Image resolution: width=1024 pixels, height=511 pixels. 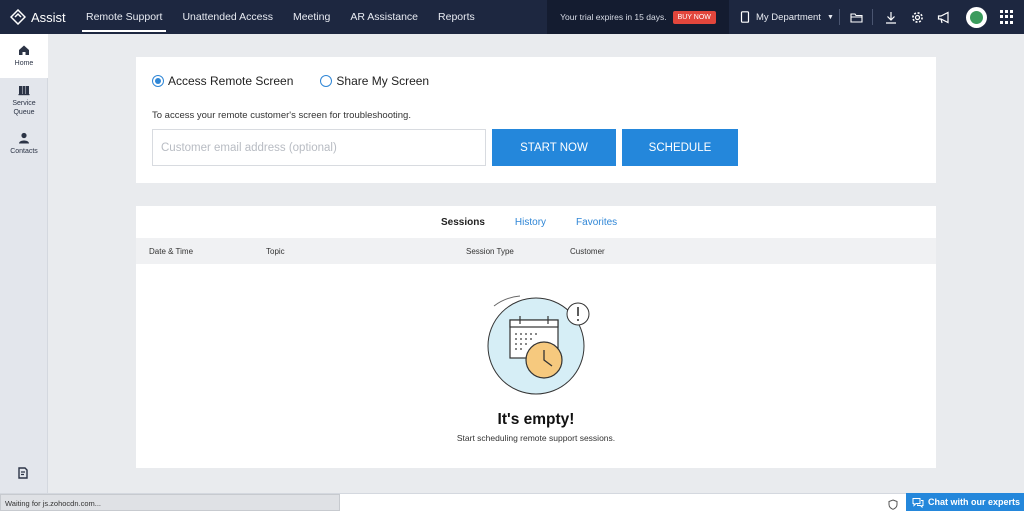 I want to click on sidebar-item-contacts: Contacts, so click(x=24, y=144).